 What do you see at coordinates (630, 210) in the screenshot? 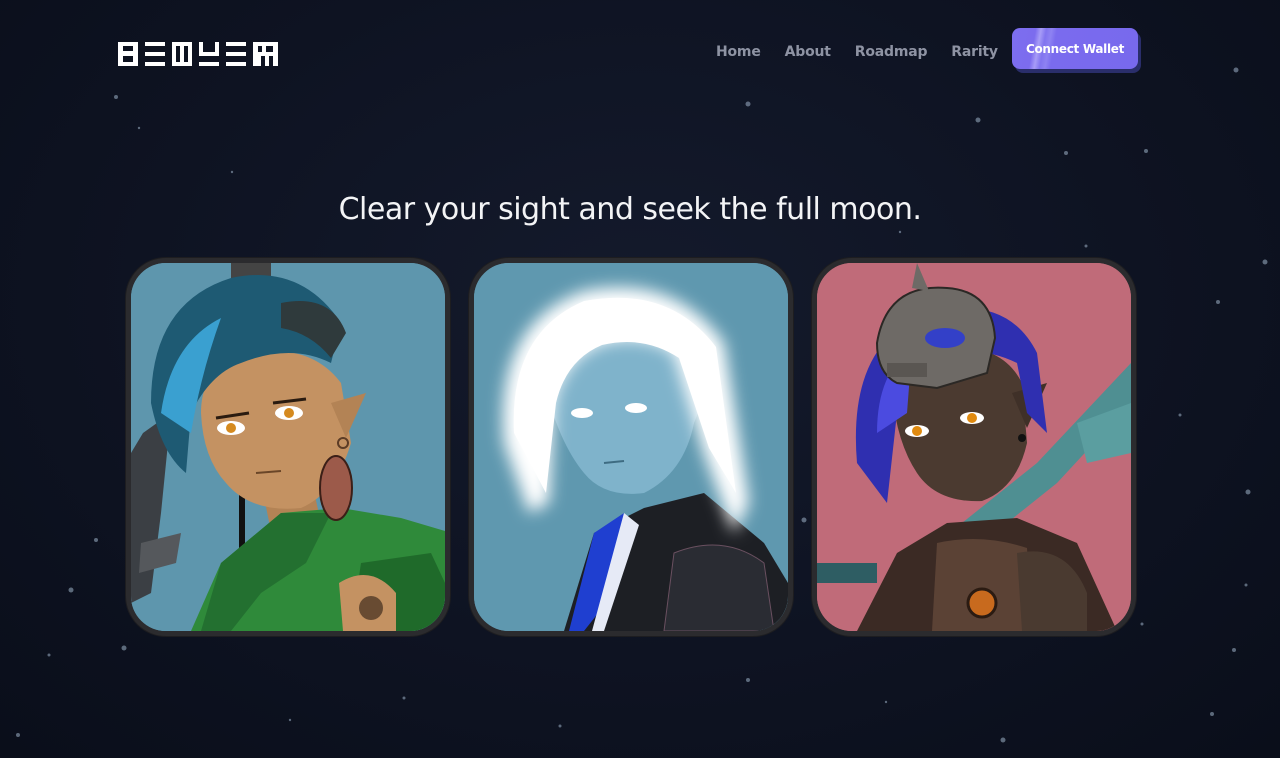
I see `hero-headline: Clear your sight and seek the full moon.` at bounding box center [630, 210].